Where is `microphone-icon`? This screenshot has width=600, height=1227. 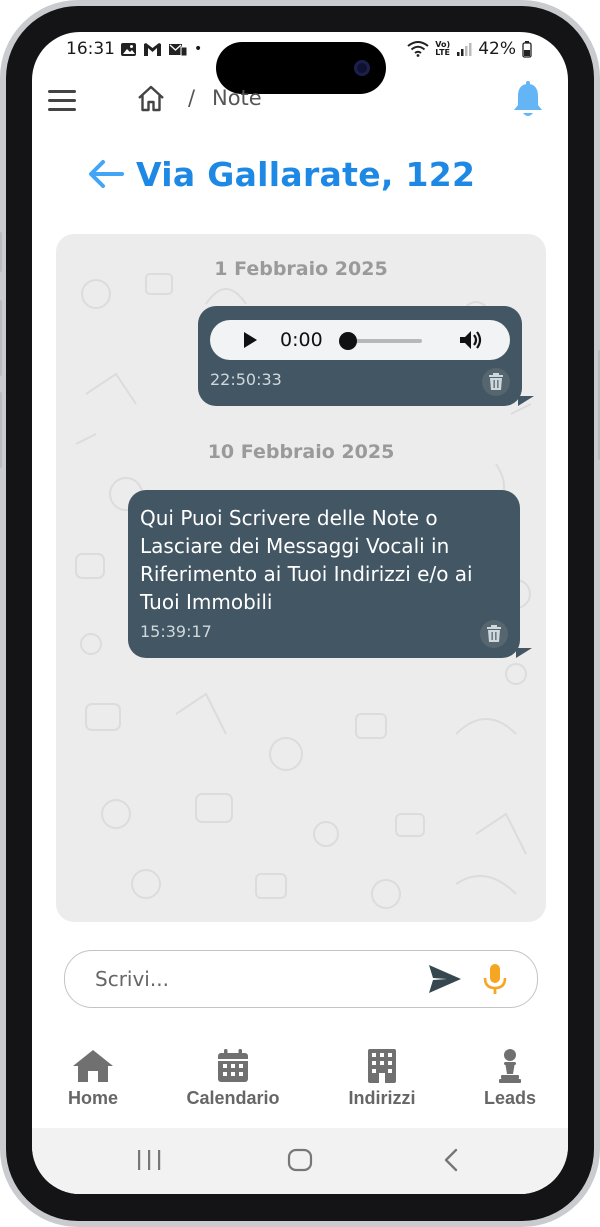 microphone-icon is located at coordinates (495, 979).